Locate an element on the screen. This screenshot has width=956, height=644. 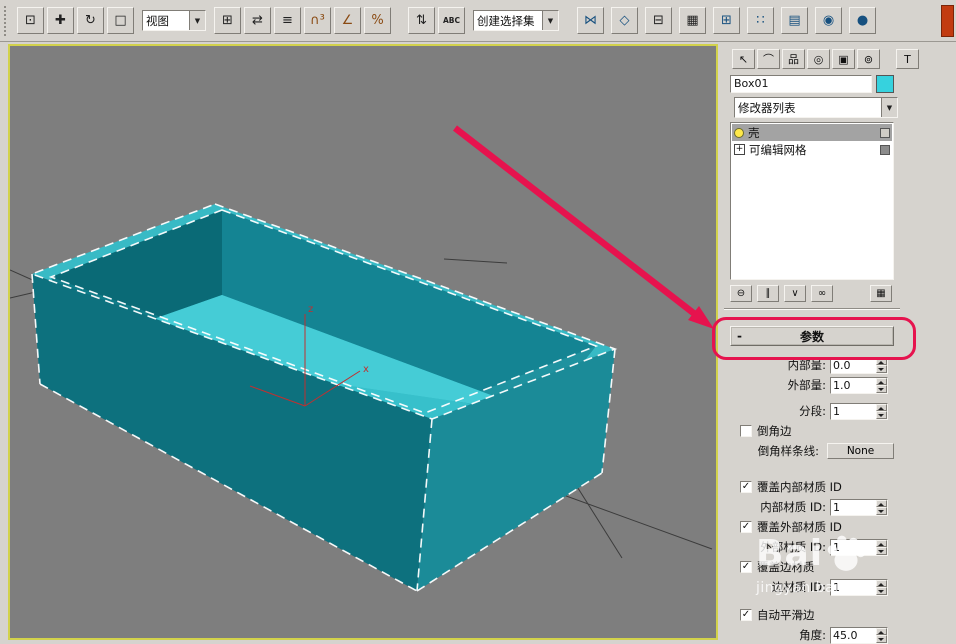
stack-item-editable-mesh: + 可编辑网格 is located at coordinates (812, 149).